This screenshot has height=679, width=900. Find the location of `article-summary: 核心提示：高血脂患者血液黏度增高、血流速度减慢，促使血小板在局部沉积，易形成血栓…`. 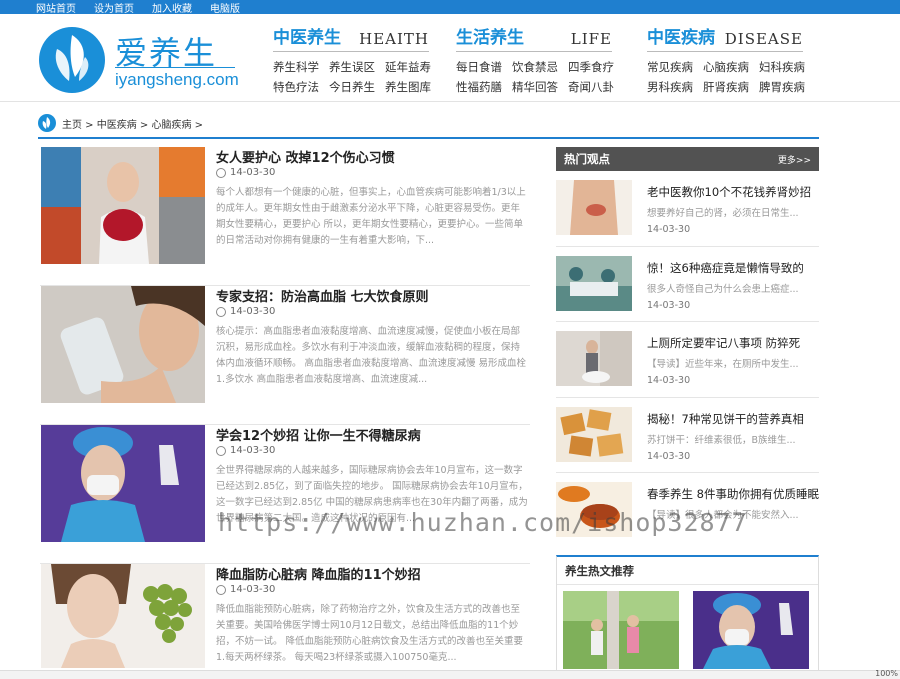

article-summary: 核心提示：高血脂患者血液黏度增高、血流速度减慢，促使血小板在局部沉积，易形成血栓… is located at coordinates (371, 355).